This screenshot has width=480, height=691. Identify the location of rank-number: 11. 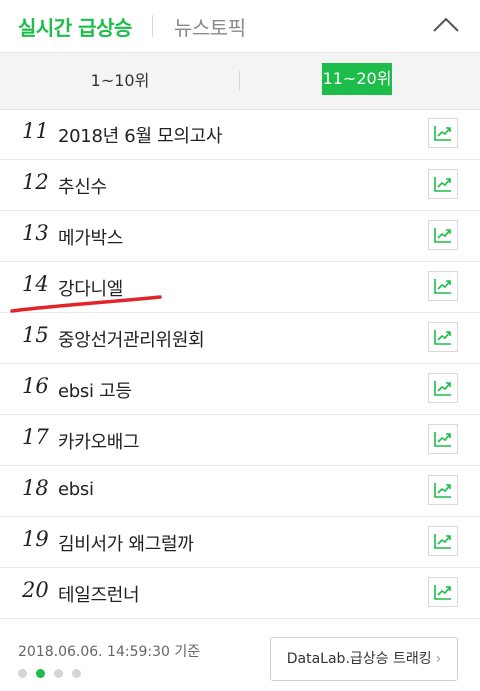
(35, 131).